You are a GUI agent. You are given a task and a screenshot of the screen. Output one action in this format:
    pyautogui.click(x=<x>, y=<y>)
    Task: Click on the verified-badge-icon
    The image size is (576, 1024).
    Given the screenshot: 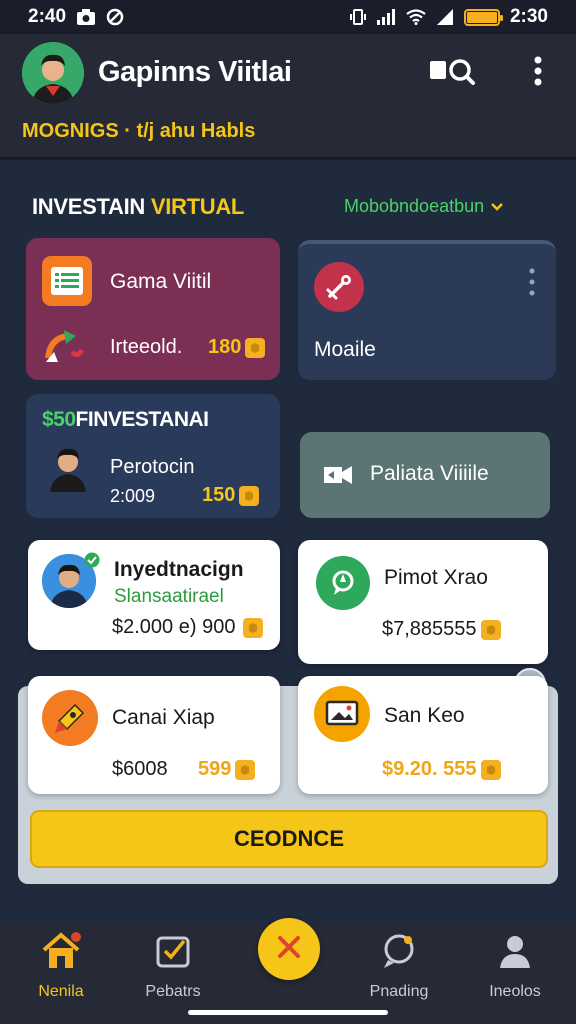 What is the action you would take?
    pyautogui.click(x=92, y=562)
    